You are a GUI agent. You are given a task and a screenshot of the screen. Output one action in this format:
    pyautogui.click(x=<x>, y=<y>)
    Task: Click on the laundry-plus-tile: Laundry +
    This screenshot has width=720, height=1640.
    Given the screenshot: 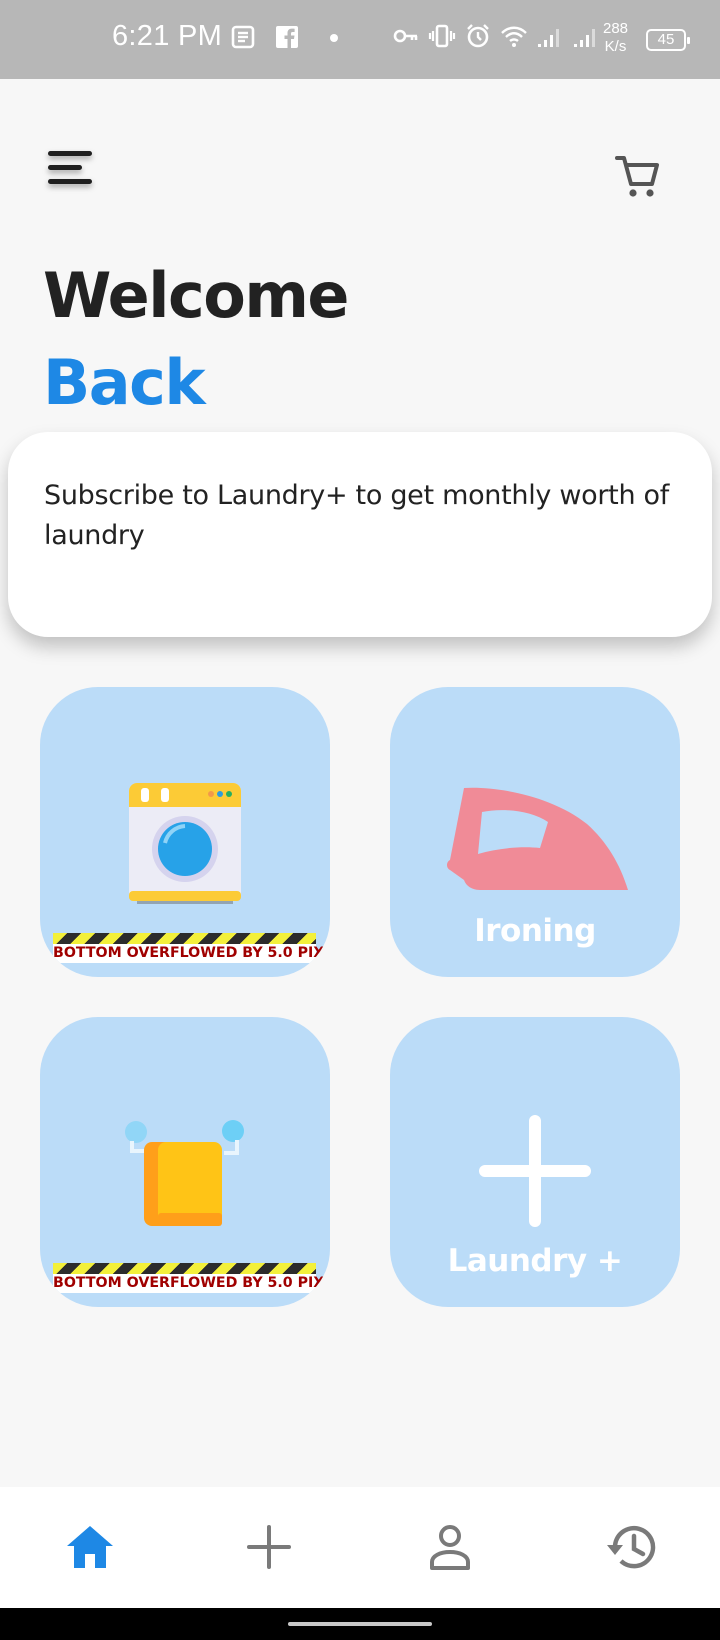 What is the action you would take?
    pyautogui.click(x=535, y=1162)
    